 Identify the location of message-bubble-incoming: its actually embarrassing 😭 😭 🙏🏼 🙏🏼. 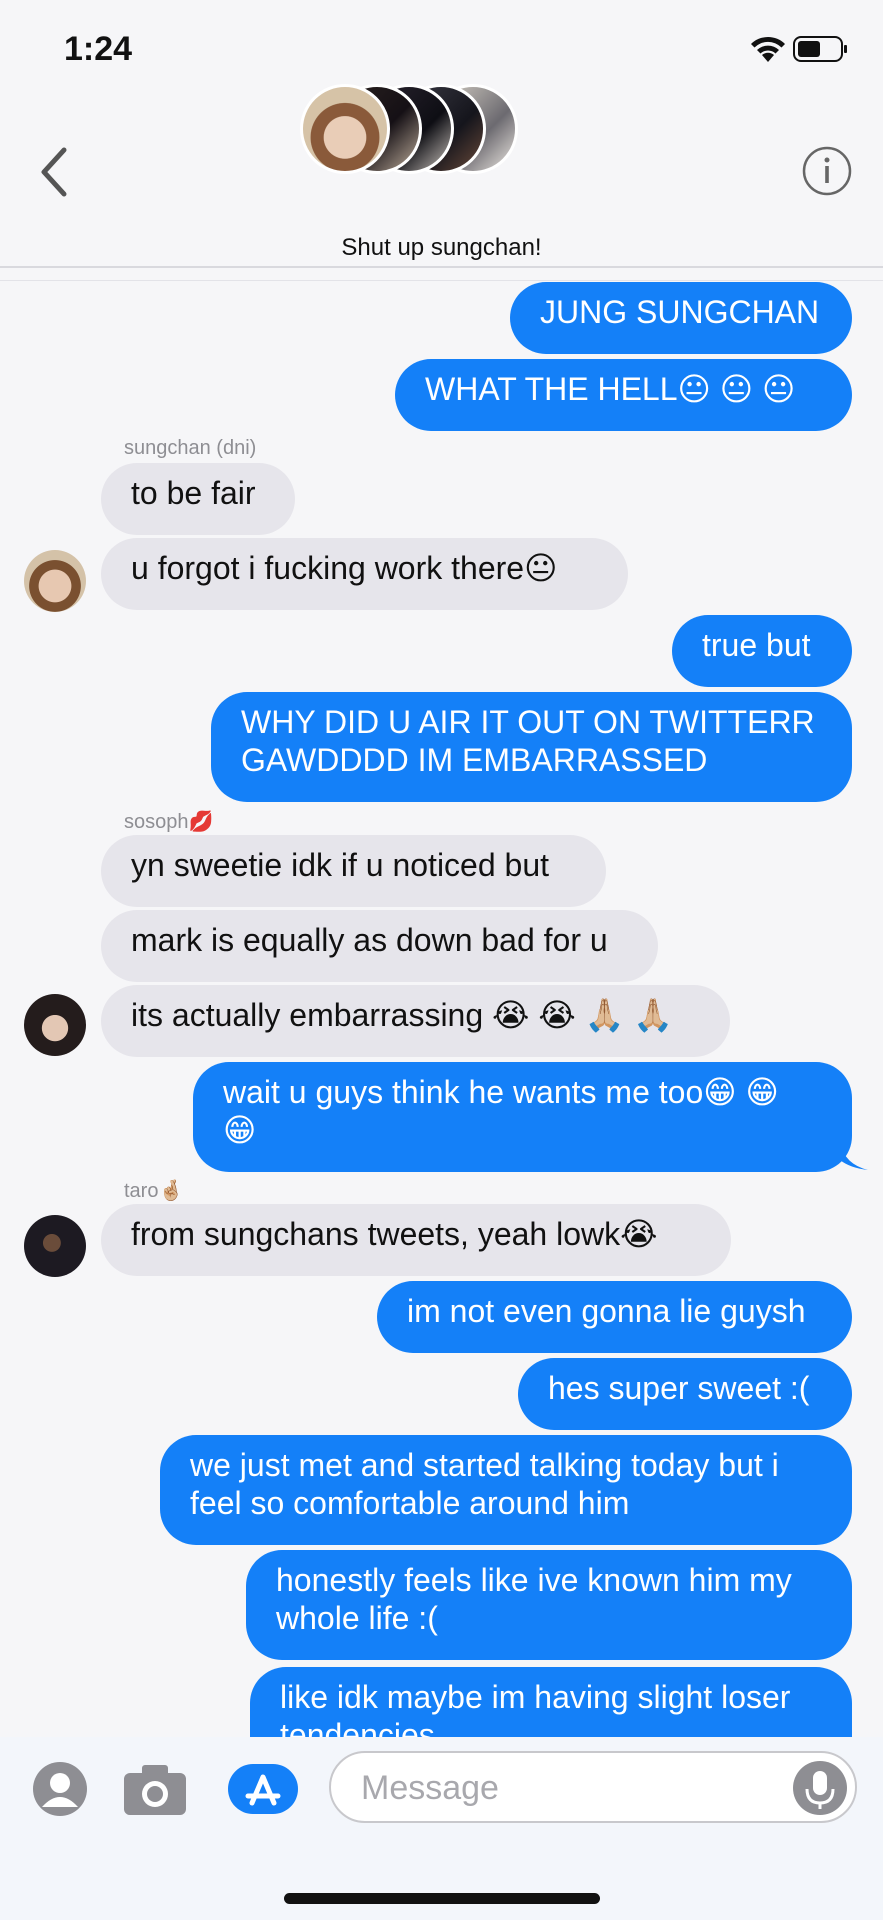
(415, 1021).